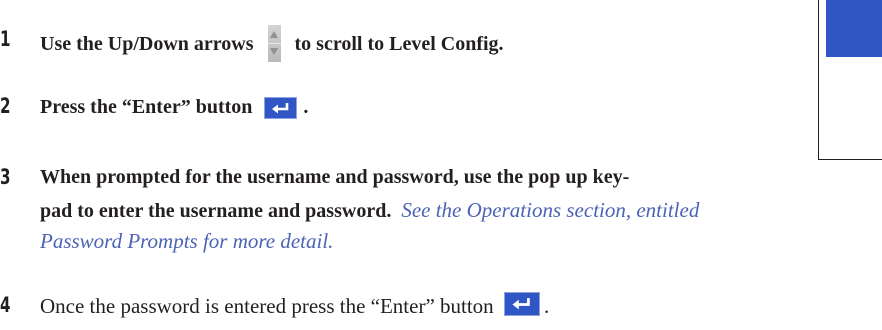 The image size is (882, 330). Describe the element at coordinates (850, 80) in the screenshot. I see `screen-illustration-fragment` at that location.